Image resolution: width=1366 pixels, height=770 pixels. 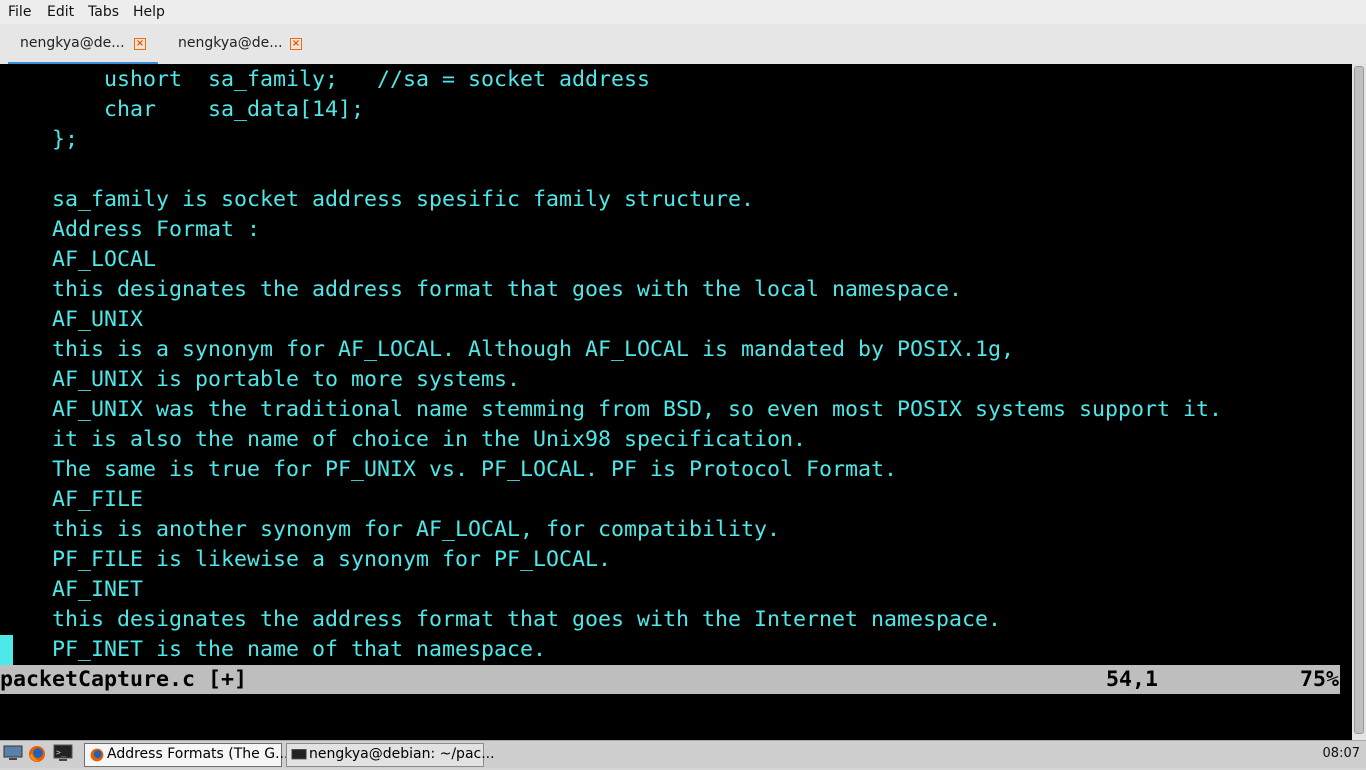 What do you see at coordinates (273, 649) in the screenshot?
I see `terminal-line: PF_INET is the name of that namespace.` at bounding box center [273, 649].